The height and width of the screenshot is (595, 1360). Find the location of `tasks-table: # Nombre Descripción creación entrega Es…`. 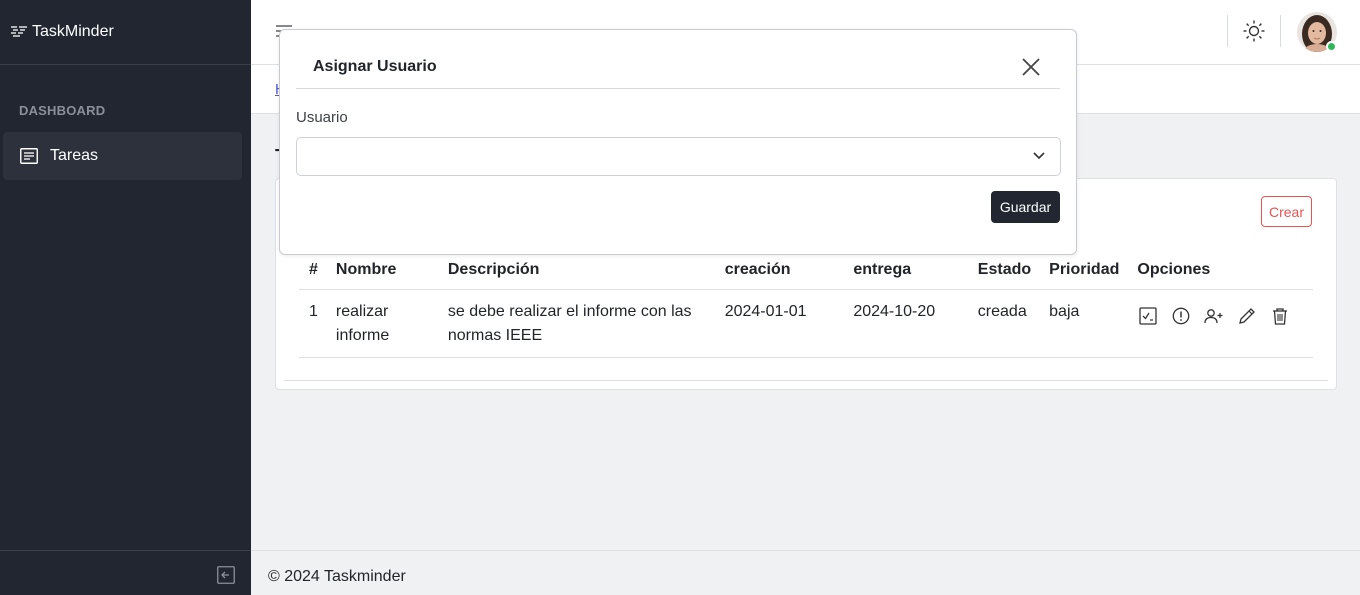

tasks-table: # Nombre Descripción creación entrega Es… is located at coordinates (806, 304).